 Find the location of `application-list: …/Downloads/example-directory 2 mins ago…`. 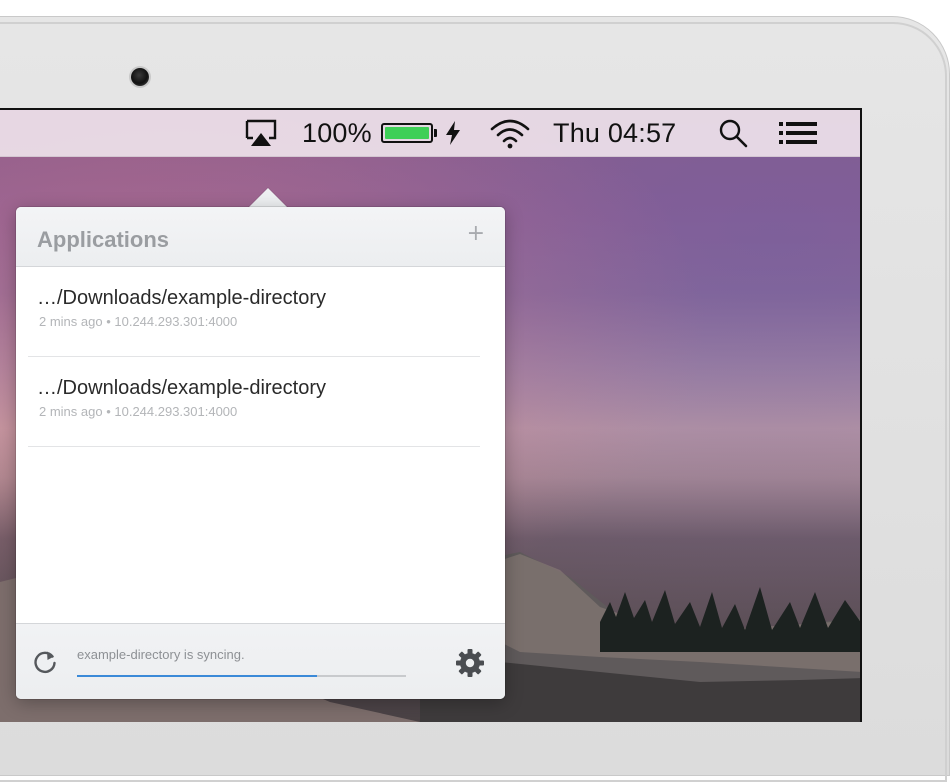

application-list: …/Downloads/example-directory 2 mins ago… is located at coordinates (260, 357).